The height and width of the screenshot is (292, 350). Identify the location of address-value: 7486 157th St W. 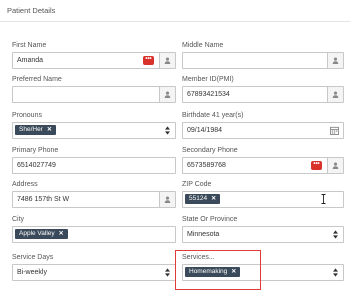
(43, 199).